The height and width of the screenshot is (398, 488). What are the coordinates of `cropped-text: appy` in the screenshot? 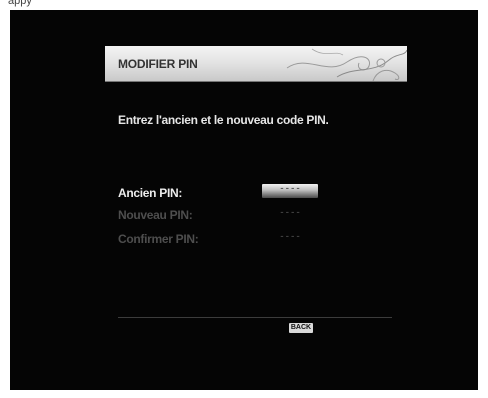 It's located at (20, 3).